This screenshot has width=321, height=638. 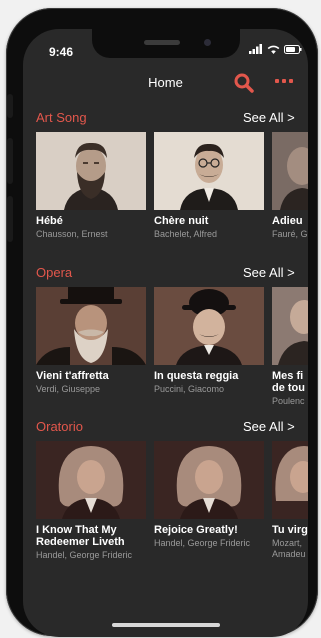 I want to click on song-card: Adieu Fauré, G, so click(x=290, y=186).